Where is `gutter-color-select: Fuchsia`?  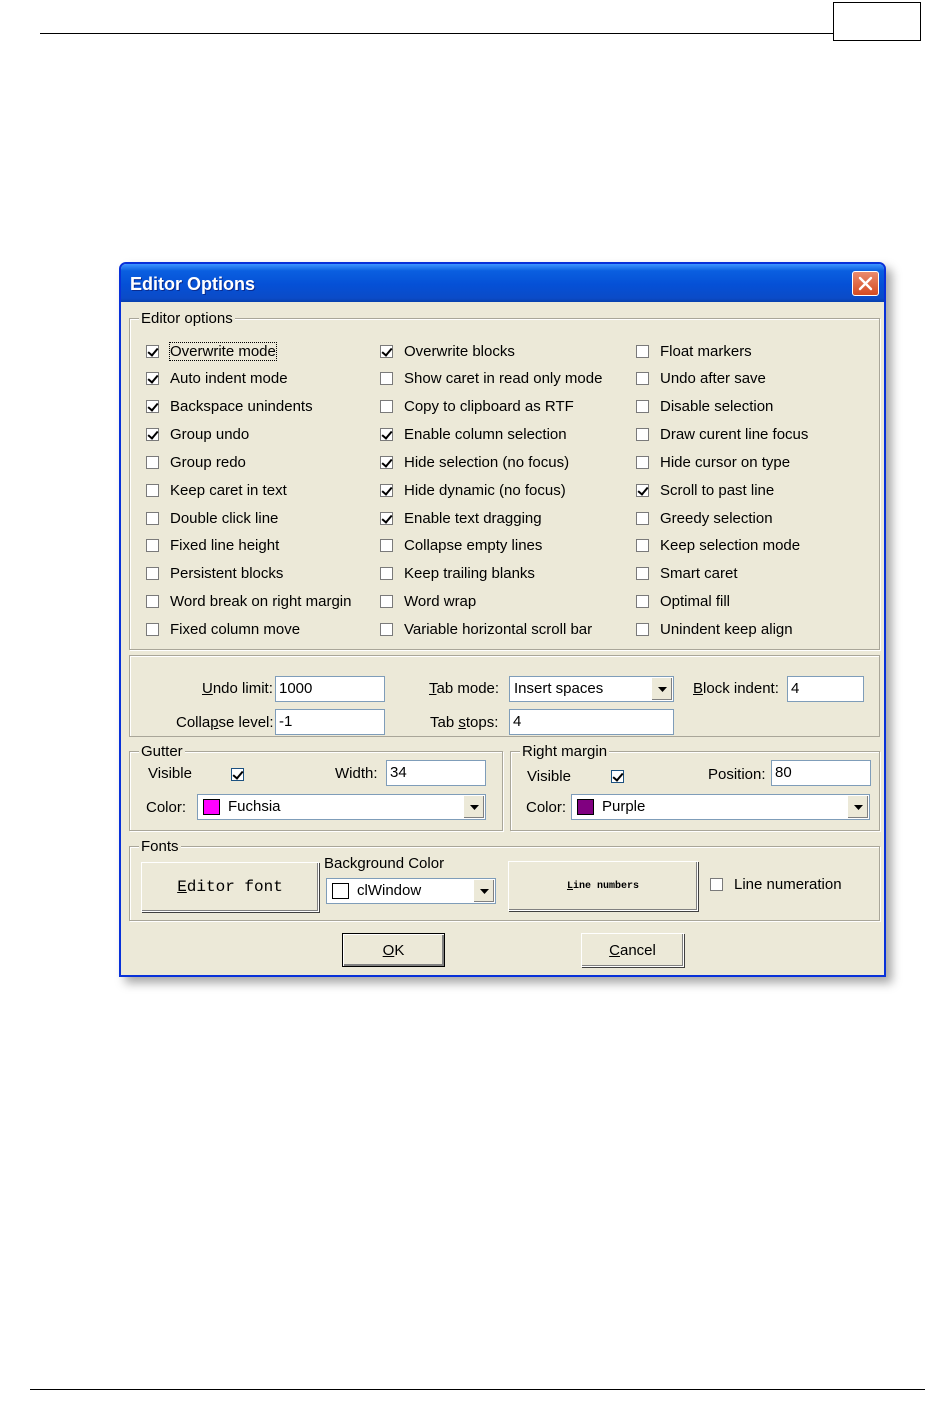
gutter-color-select: Fuchsia is located at coordinates (341, 807).